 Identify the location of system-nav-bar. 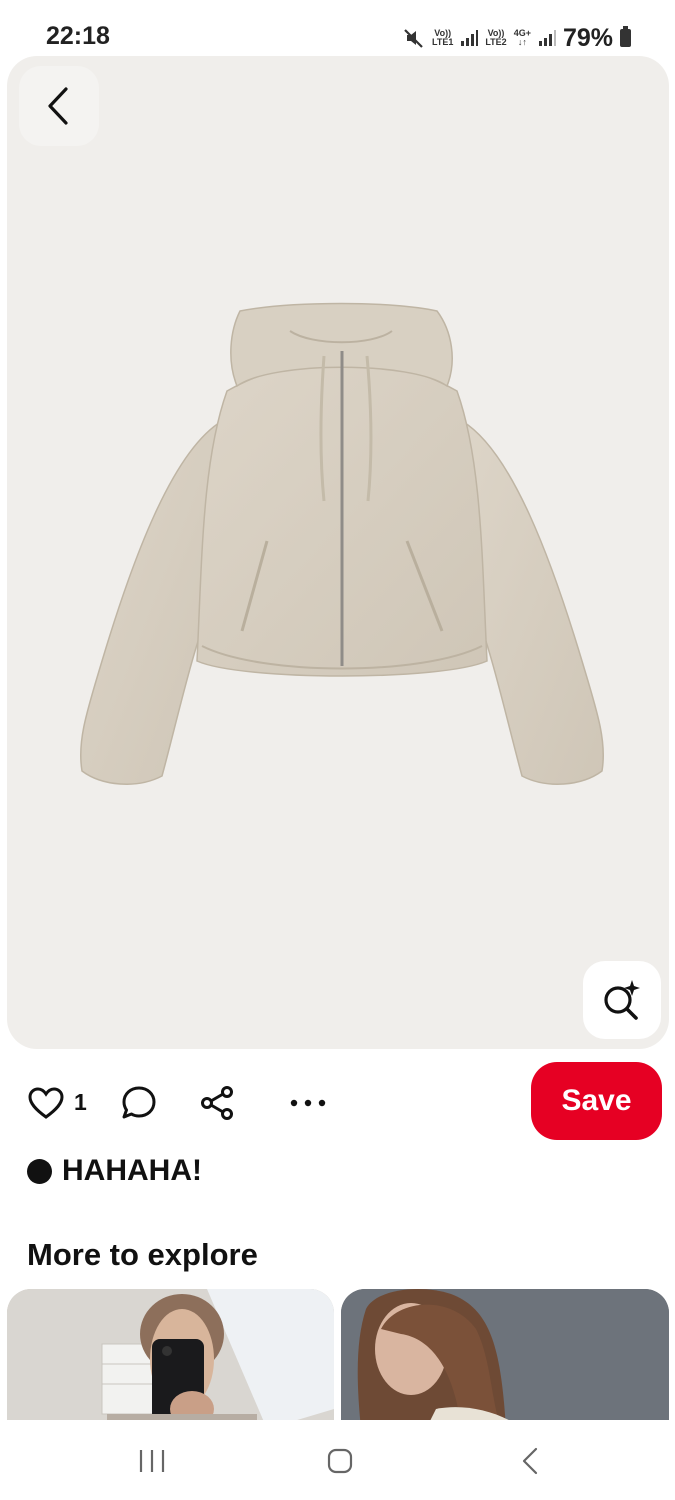
(337, 1460).